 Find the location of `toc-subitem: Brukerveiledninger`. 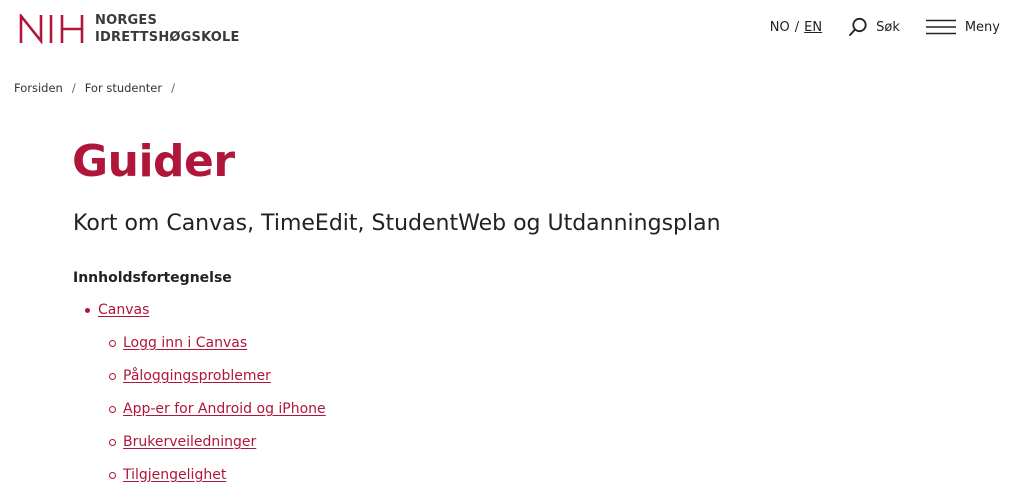

toc-subitem: Brukerveiledninger is located at coordinates (217, 442).